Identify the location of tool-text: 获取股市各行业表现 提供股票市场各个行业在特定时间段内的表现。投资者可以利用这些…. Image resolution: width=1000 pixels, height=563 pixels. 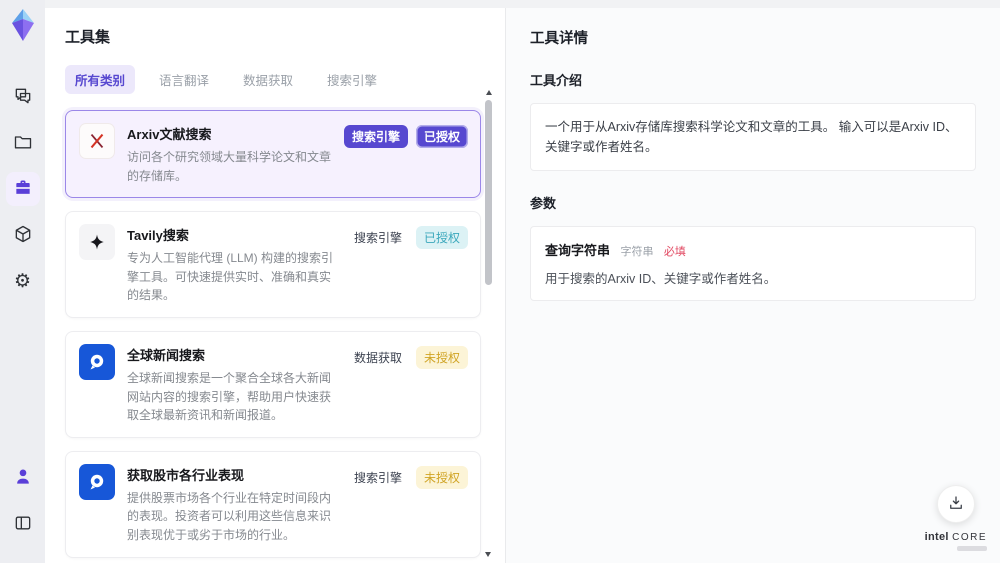
(231, 504).